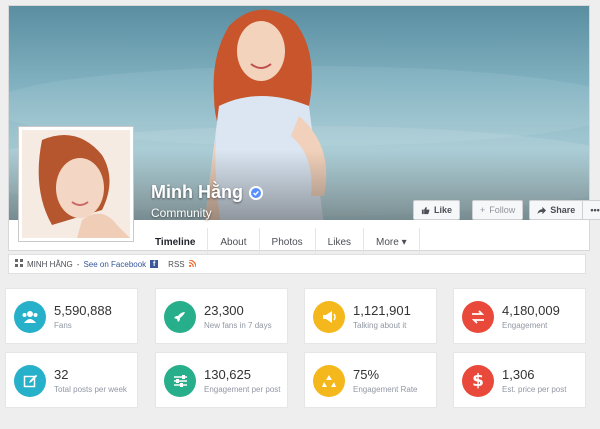 The height and width of the screenshot is (429, 600). I want to click on ellipsis-icon: •••, so click(595, 210).